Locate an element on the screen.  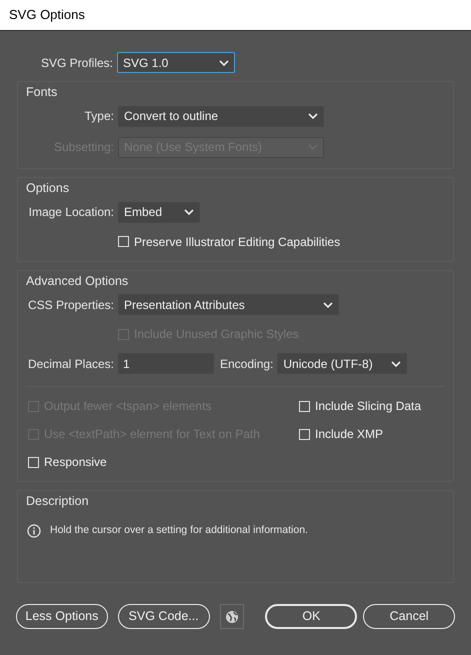
field-label: Image Location: is located at coordinates (71, 212).